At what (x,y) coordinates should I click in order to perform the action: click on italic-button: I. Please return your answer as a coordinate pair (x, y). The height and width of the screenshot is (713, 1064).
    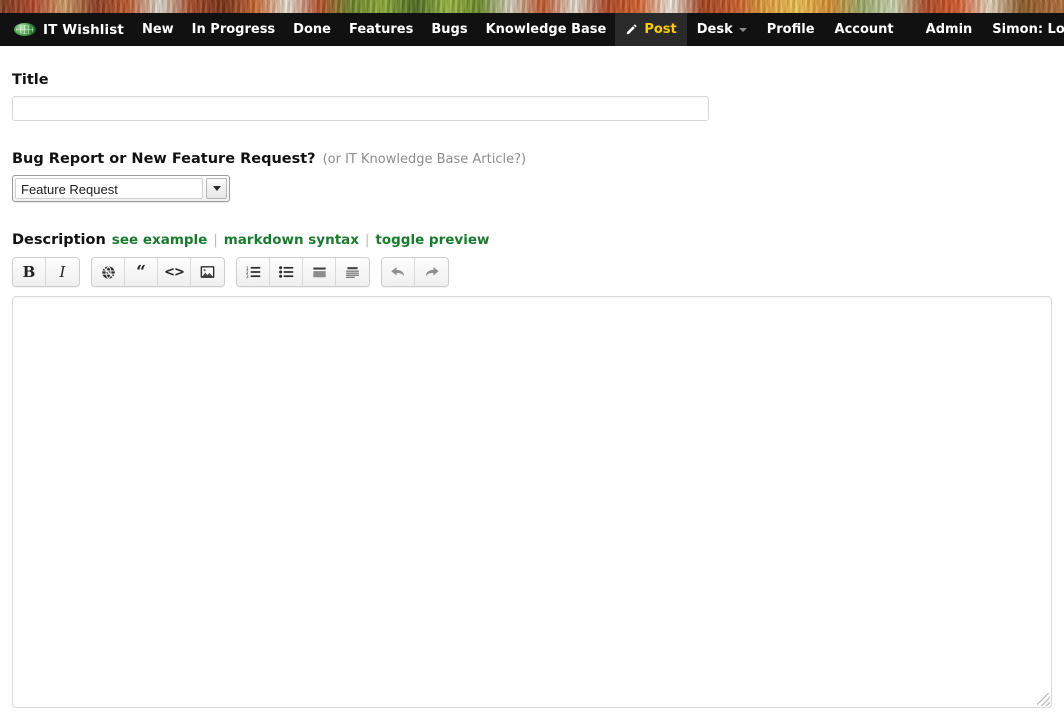
    Looking at the image, I should click on (62, 272).